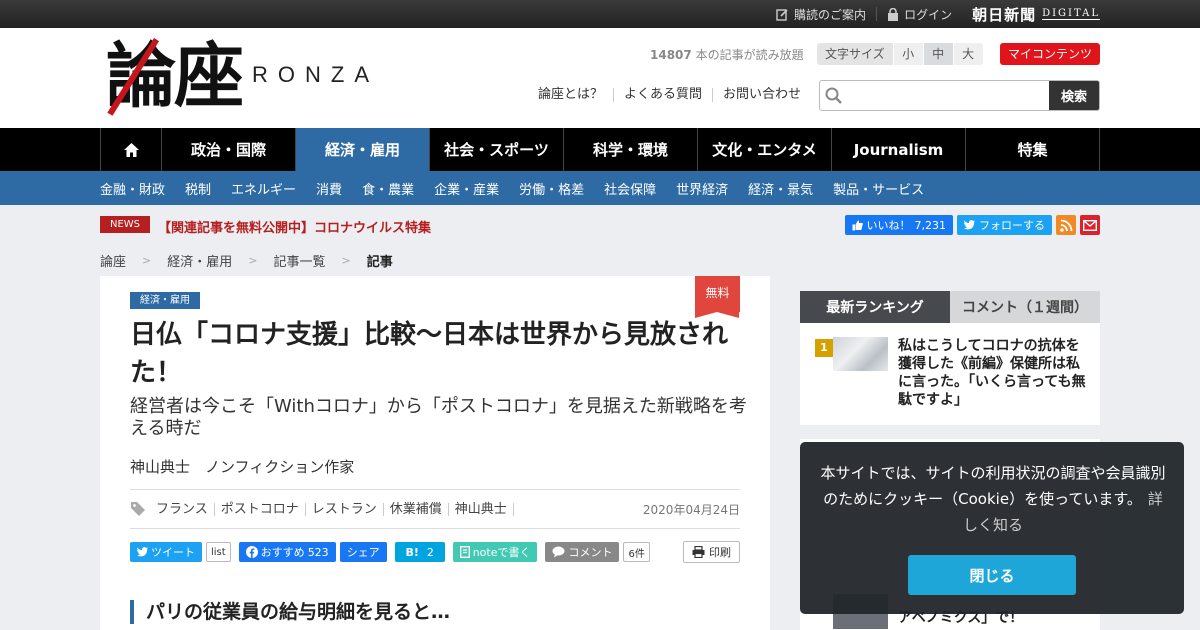  What do you see at coordinates (429, 354) in the screenshot?
I see `article-title: 日仏「コロナ支援」比較～日本は世界から見放された！` at bounding box center [429, 354].